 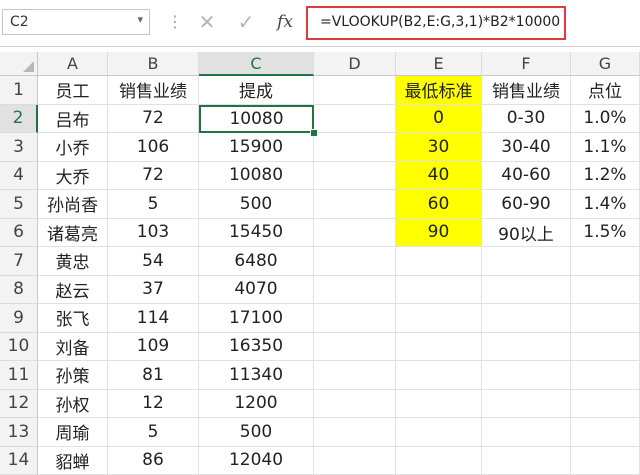 What do you see at coordinates (153, 119) in the screenshot?
I see `cell-b2: 72` at bounding box center [153, 119].